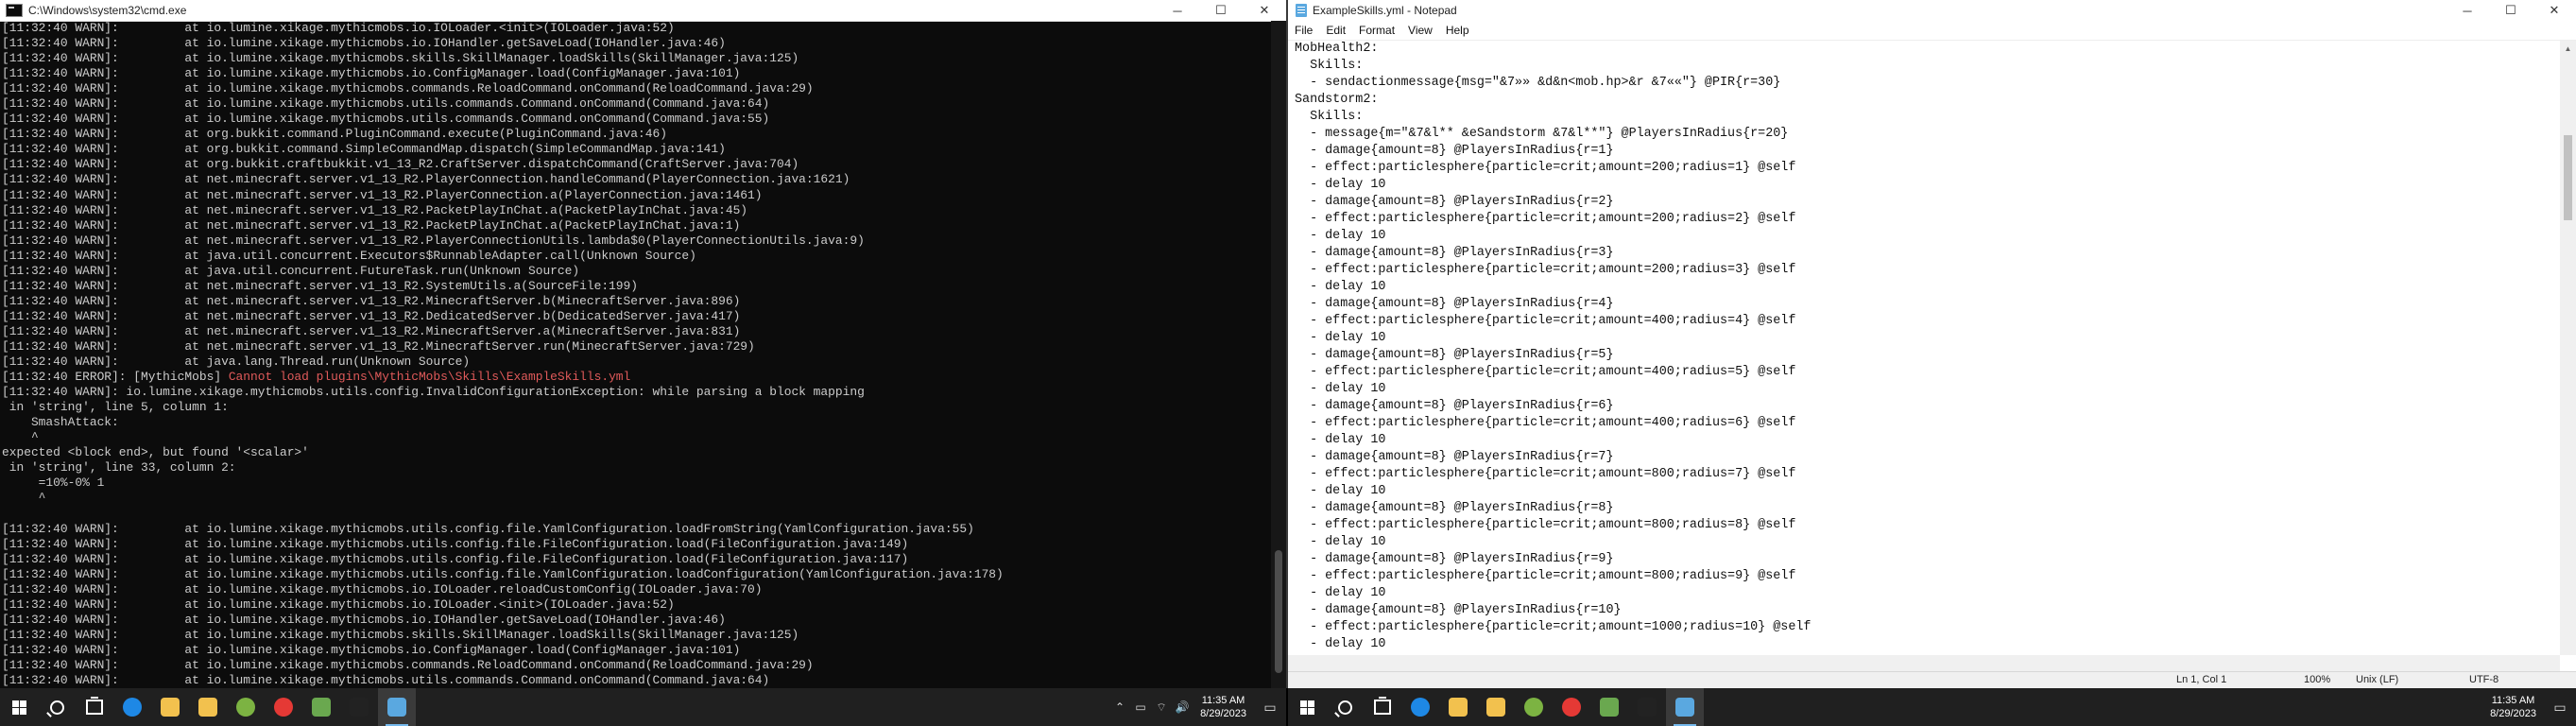 The width and height of the screenshot is (2576, 726). What do you see at coordinates (2377, 679) in the screenshot?
I see `status-line-ending: Unix (LF)` at bounding box center [2377, 679].